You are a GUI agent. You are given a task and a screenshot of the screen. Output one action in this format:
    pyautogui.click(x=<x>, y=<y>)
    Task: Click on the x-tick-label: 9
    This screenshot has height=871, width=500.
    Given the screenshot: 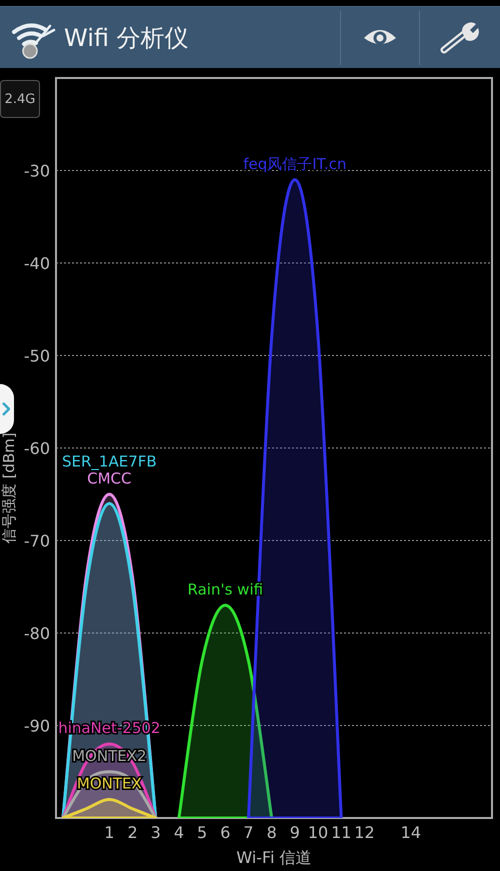 What is the action you would take?
    pyautogui.click(x=295, y=832)
    